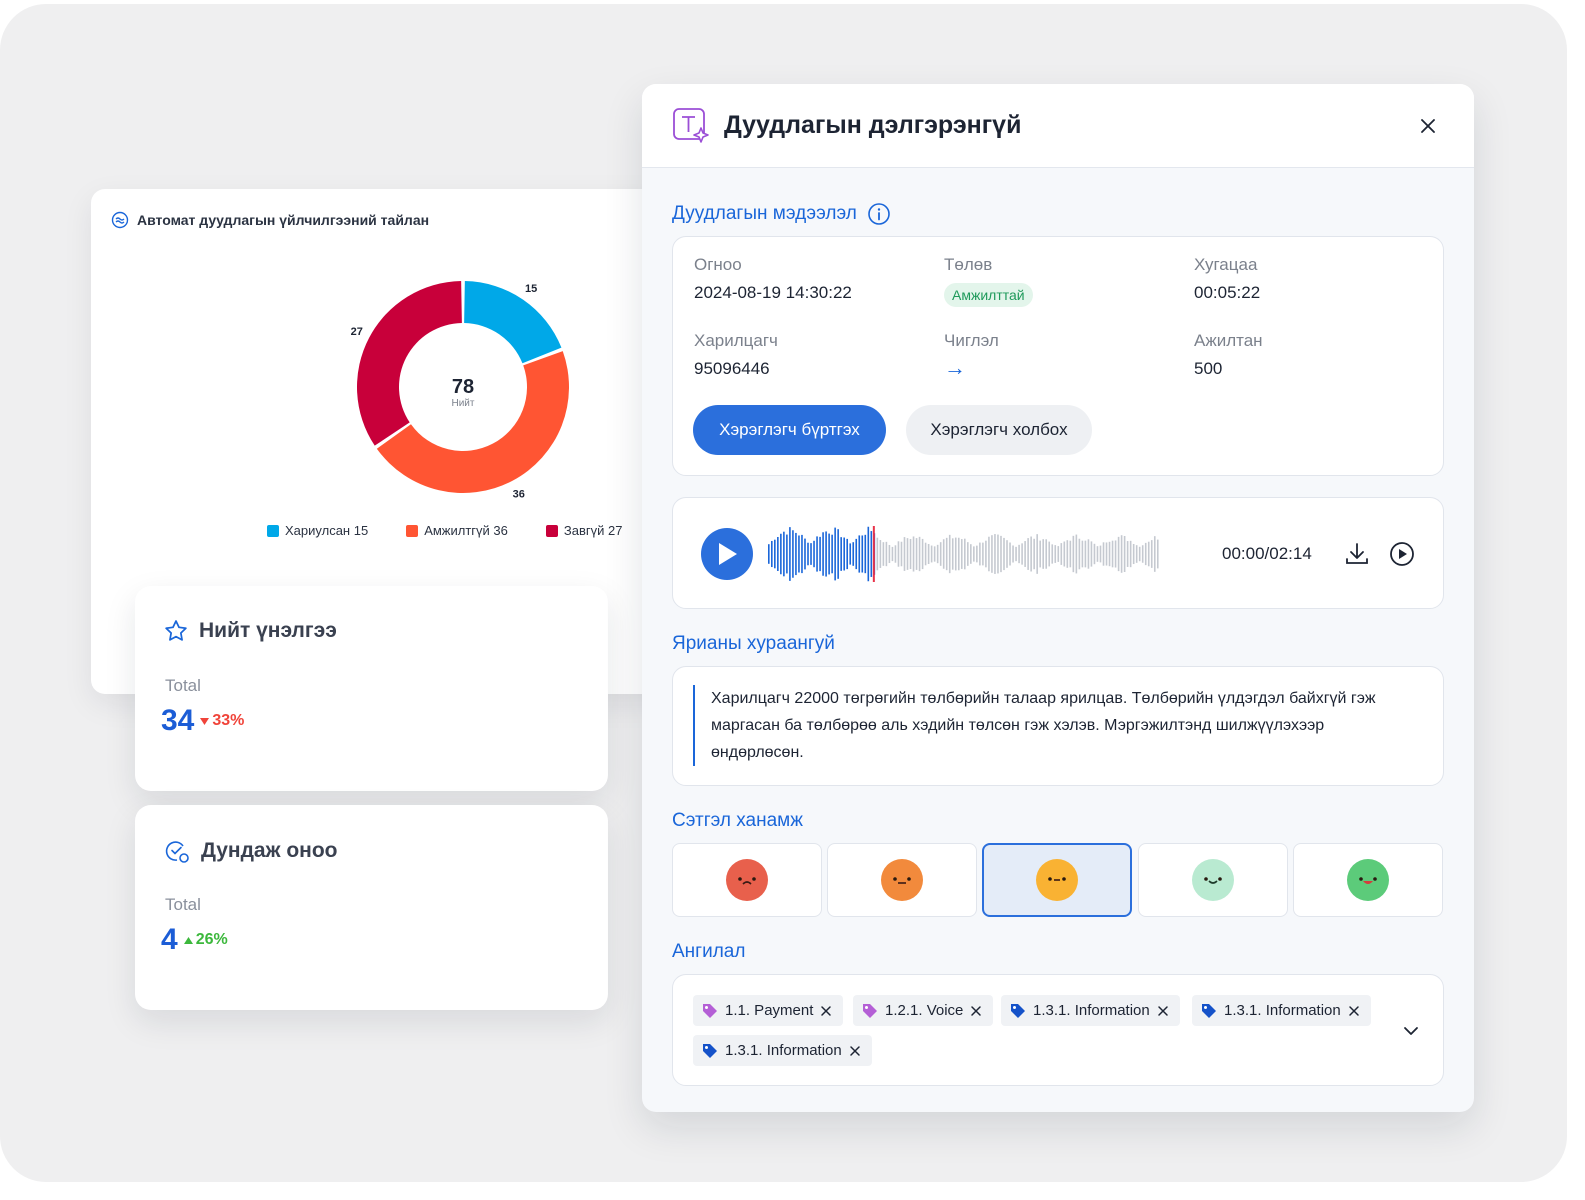 The height and width of the screenshot is (1200, 1585). What do you see at coordinates (211, 939) in the screenshot?
I see `stat-change-value: 26%` at bounding box center [211, 939].